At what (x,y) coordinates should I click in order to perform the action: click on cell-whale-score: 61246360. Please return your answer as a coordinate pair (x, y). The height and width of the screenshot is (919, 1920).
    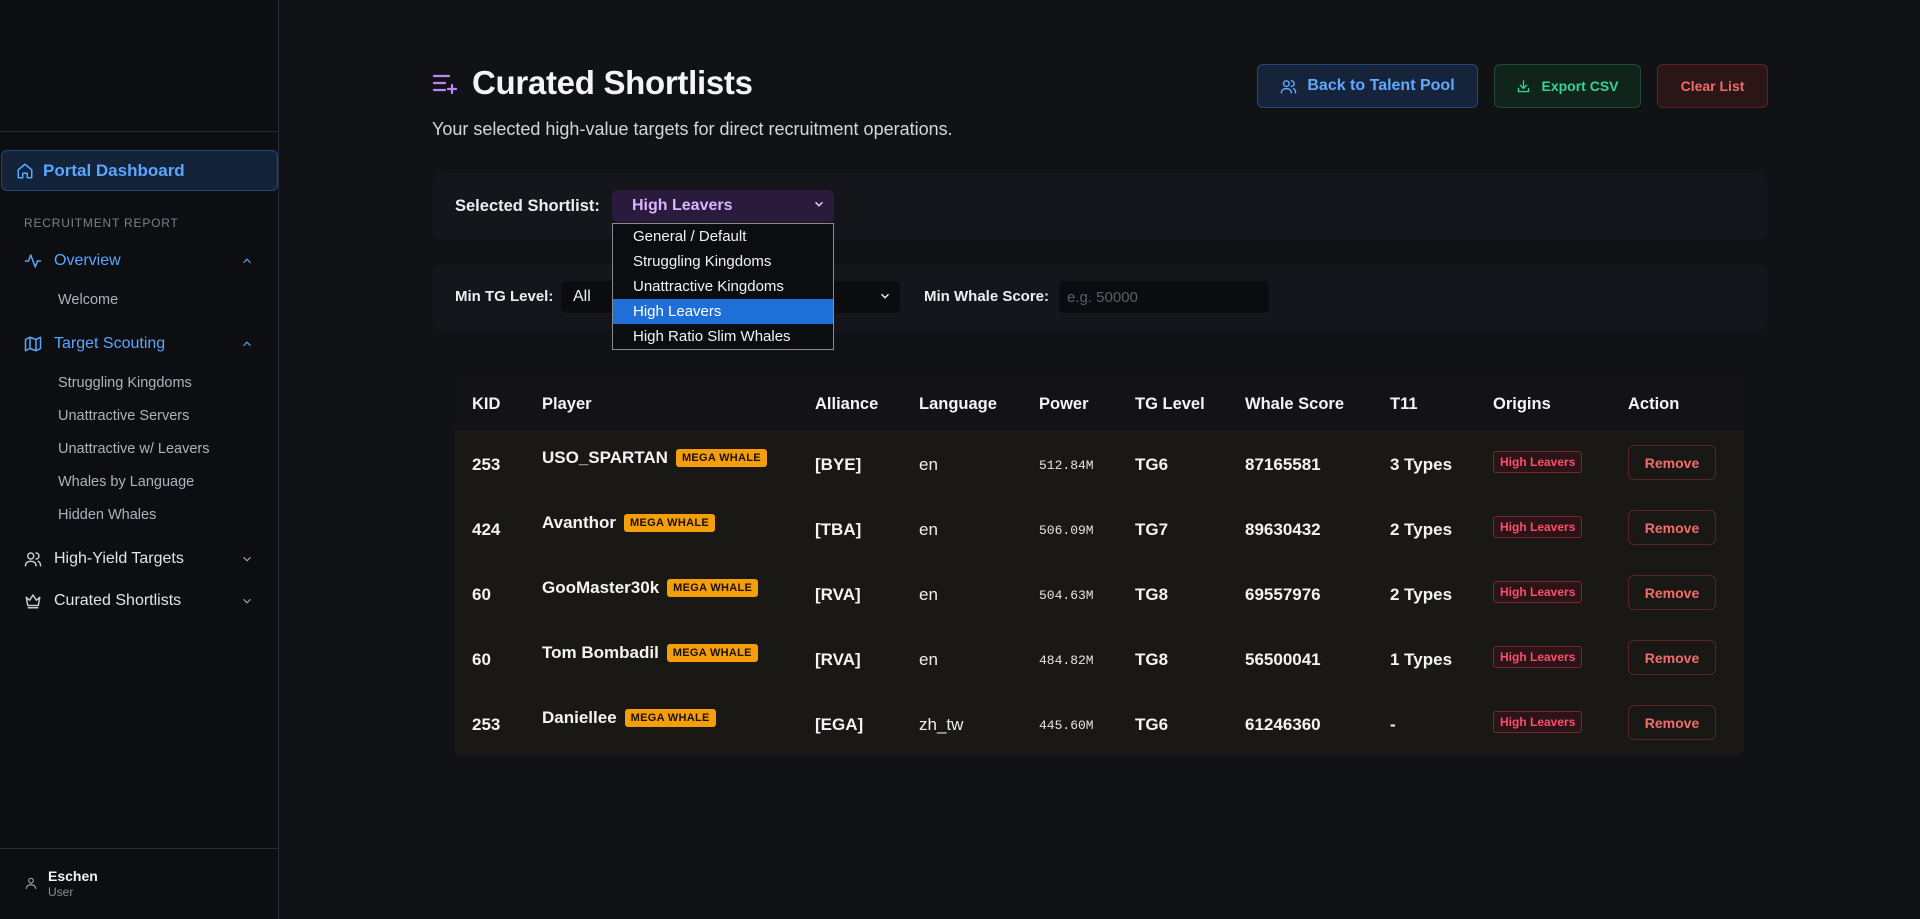
    Looking at the image, I should click on (1283, 724).